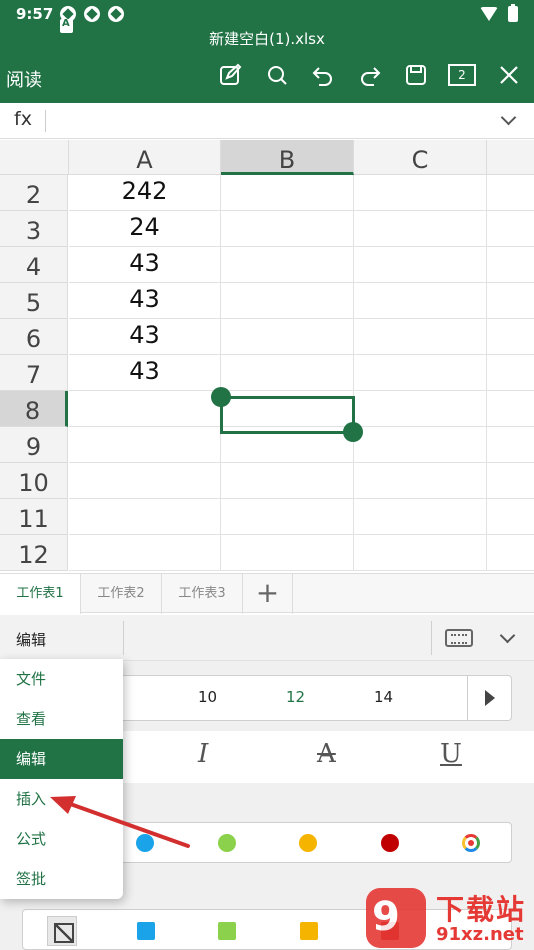  I want to click on font-size-option: 14, so click(383, 697).